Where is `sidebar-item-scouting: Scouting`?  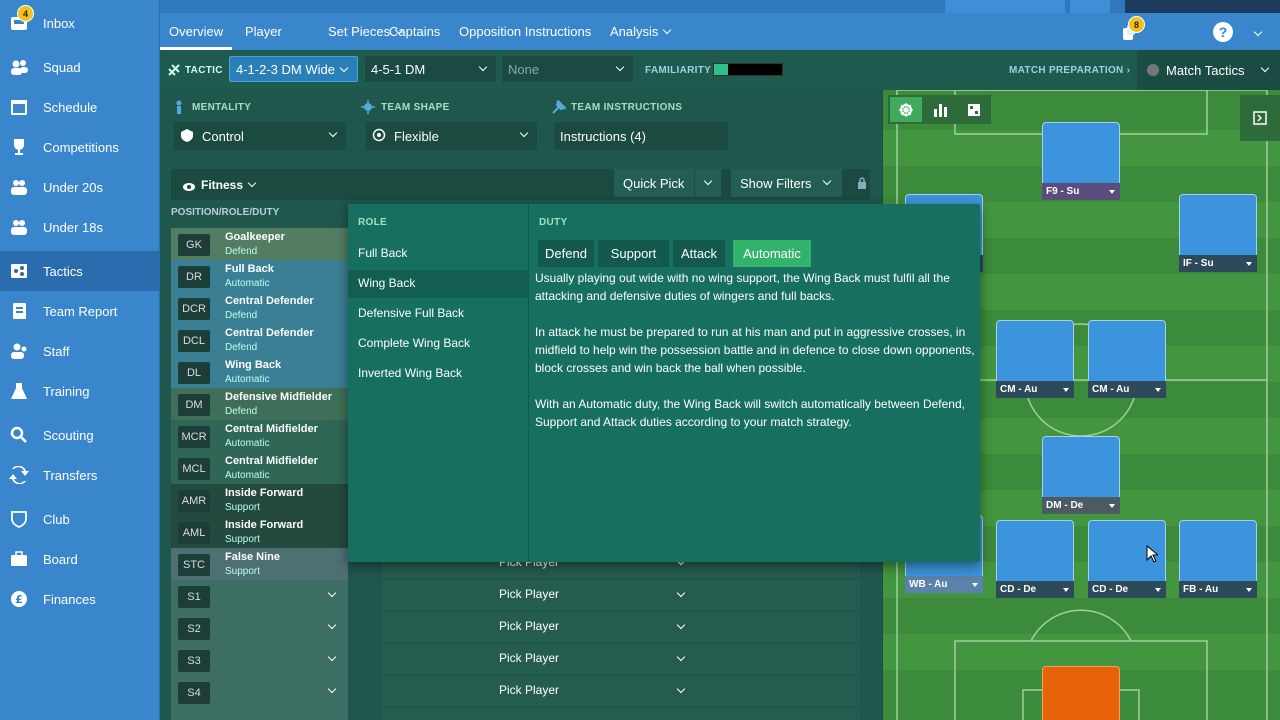
sidebar-item-scouting: Scouting is located at coordinates (80, 435).